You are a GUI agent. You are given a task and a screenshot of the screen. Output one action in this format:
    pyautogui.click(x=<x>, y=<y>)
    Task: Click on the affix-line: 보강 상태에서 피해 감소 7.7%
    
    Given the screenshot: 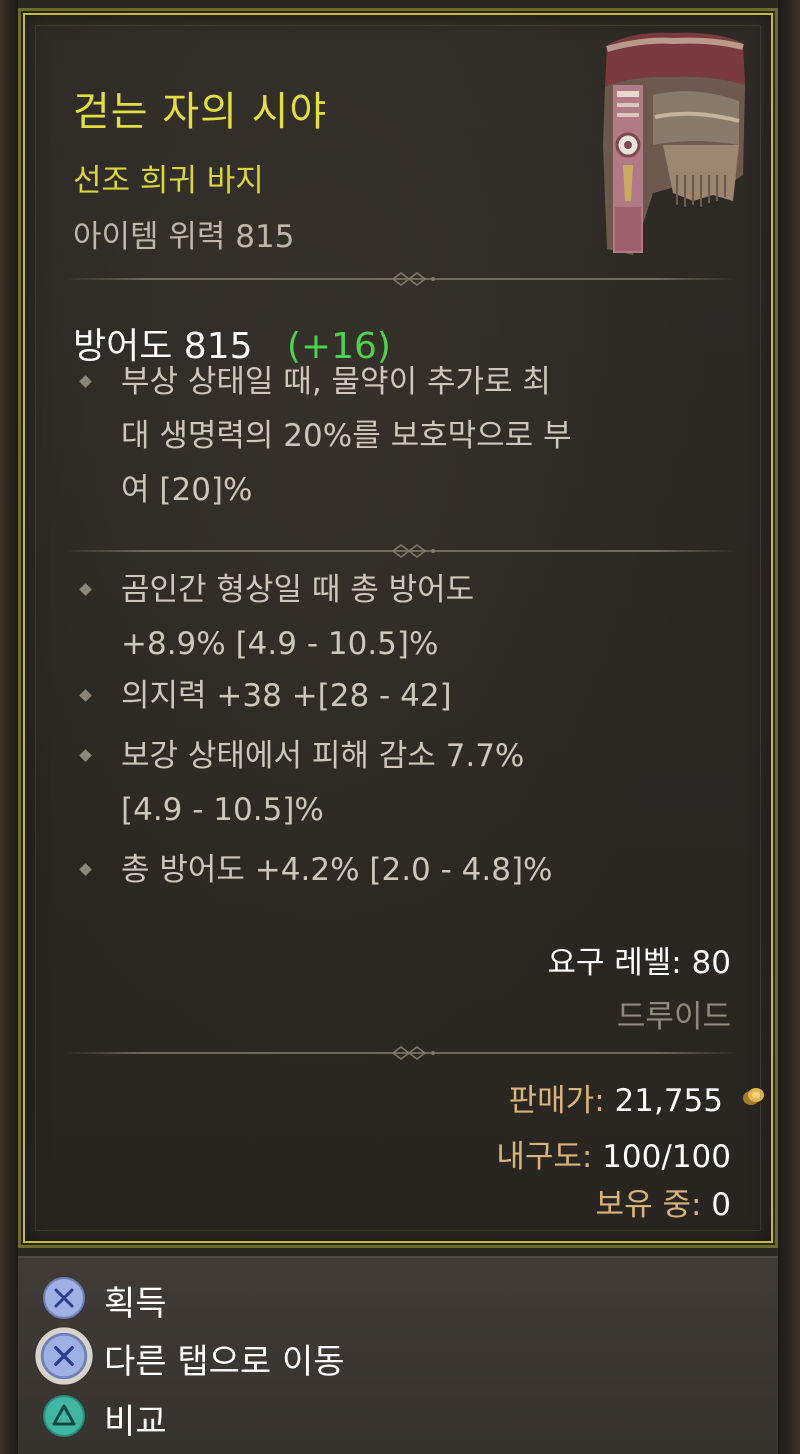 What is the action you would take?
    pyautogui.click(x=323, y=756)
    